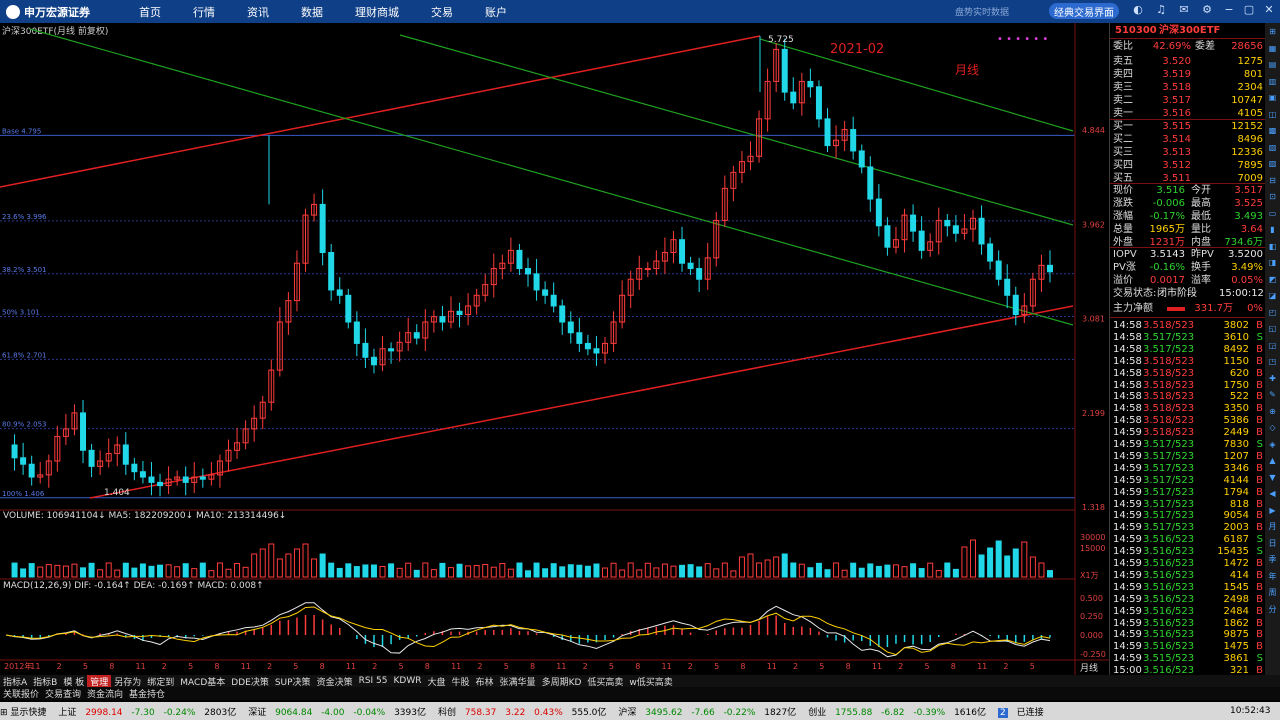  Describe the element at coordinates (1188, 166) in the screenshot. I see `bid-row: 买四 3.512 7895` at that location.